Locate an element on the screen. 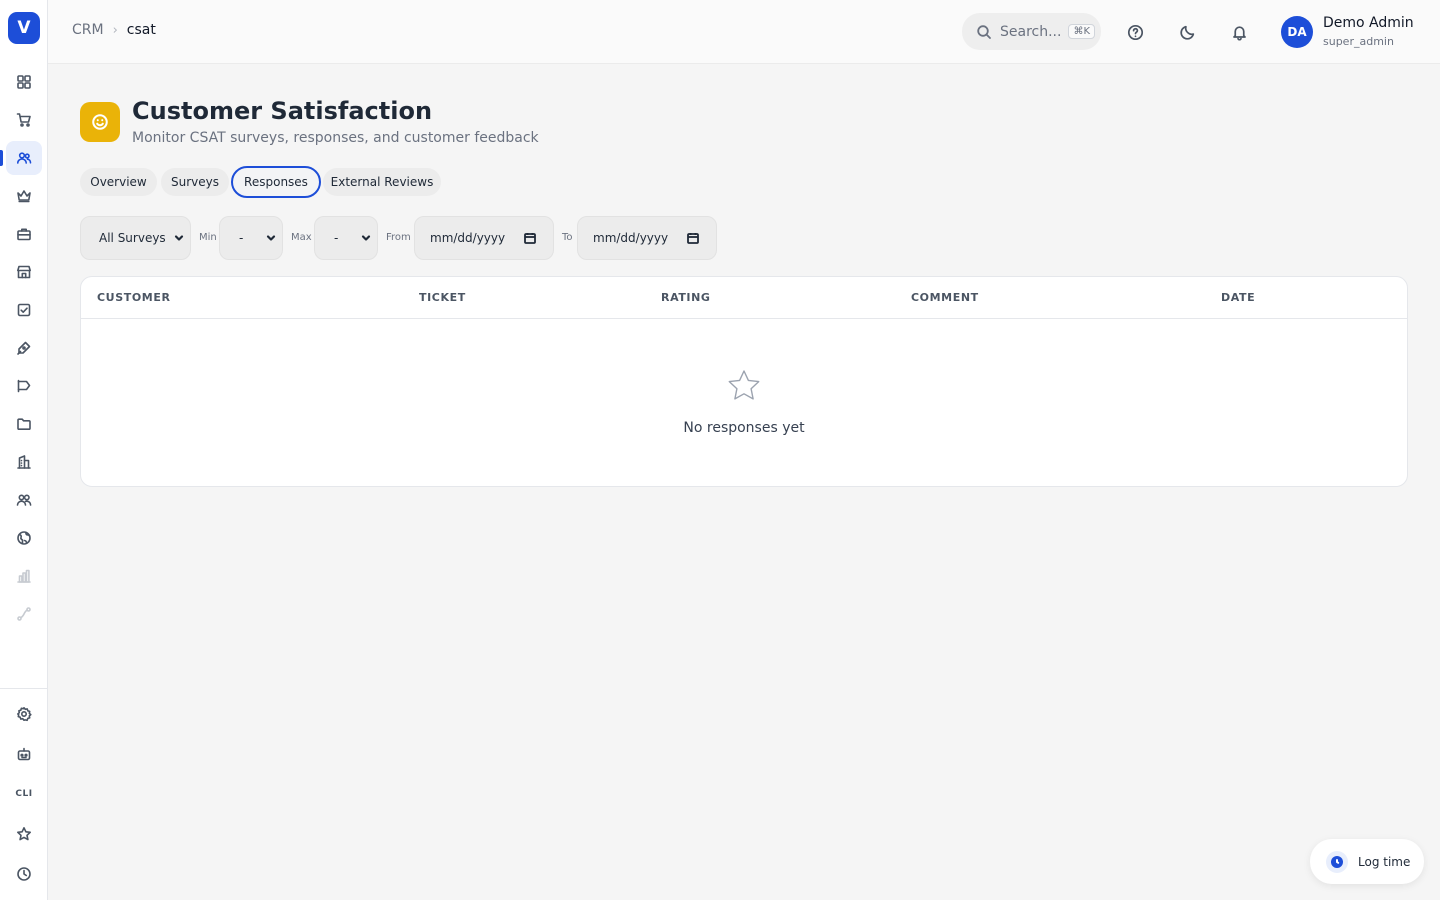 This screenshot has width=1440, height=900. max-rating-select: - is located at coordinates (346, 238).